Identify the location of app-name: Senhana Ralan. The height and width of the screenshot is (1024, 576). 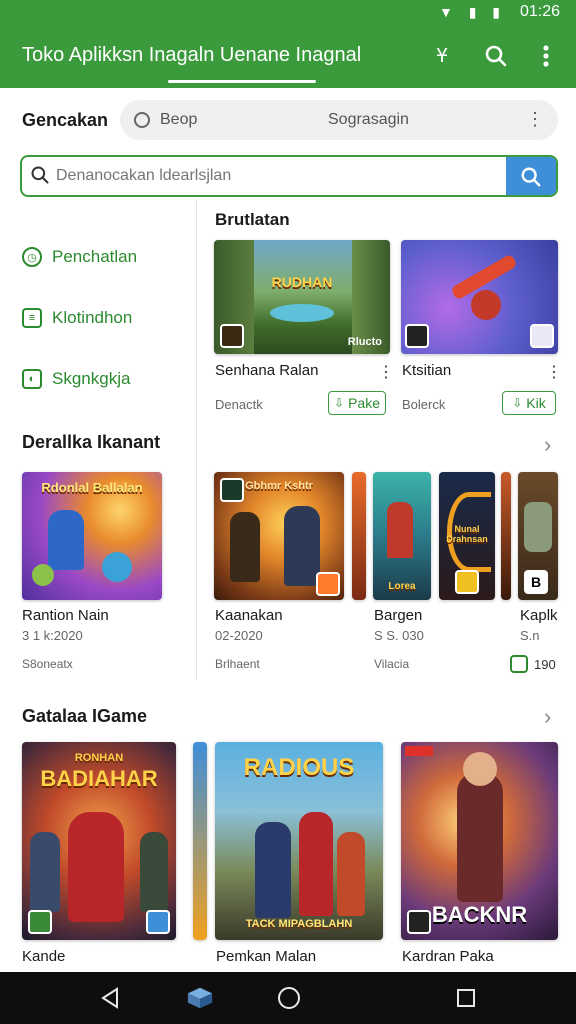
(266, 370).